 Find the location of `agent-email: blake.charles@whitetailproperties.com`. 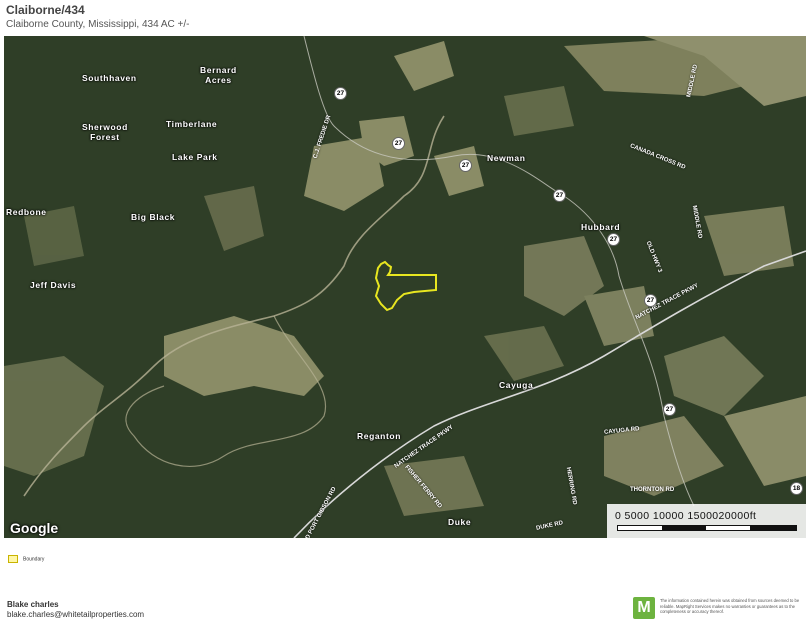

agent-email: blake.charles@whitetailproperties.com is located at coordinates (75, 614).